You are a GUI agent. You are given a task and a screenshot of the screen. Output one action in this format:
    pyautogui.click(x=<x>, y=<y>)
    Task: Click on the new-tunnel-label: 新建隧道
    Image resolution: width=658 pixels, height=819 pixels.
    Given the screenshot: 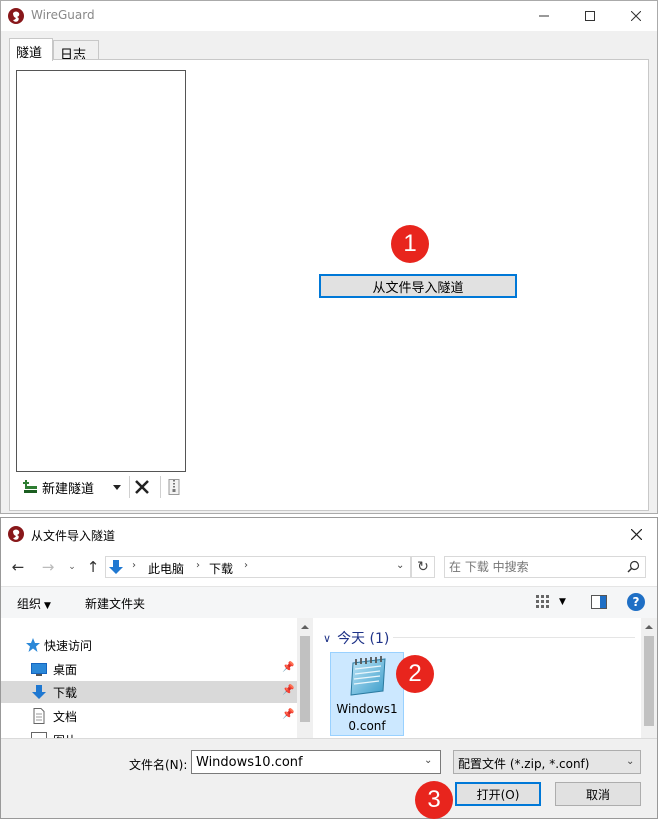 What is the action you would take?
    pyautogui.click(x=68, y=489)
    